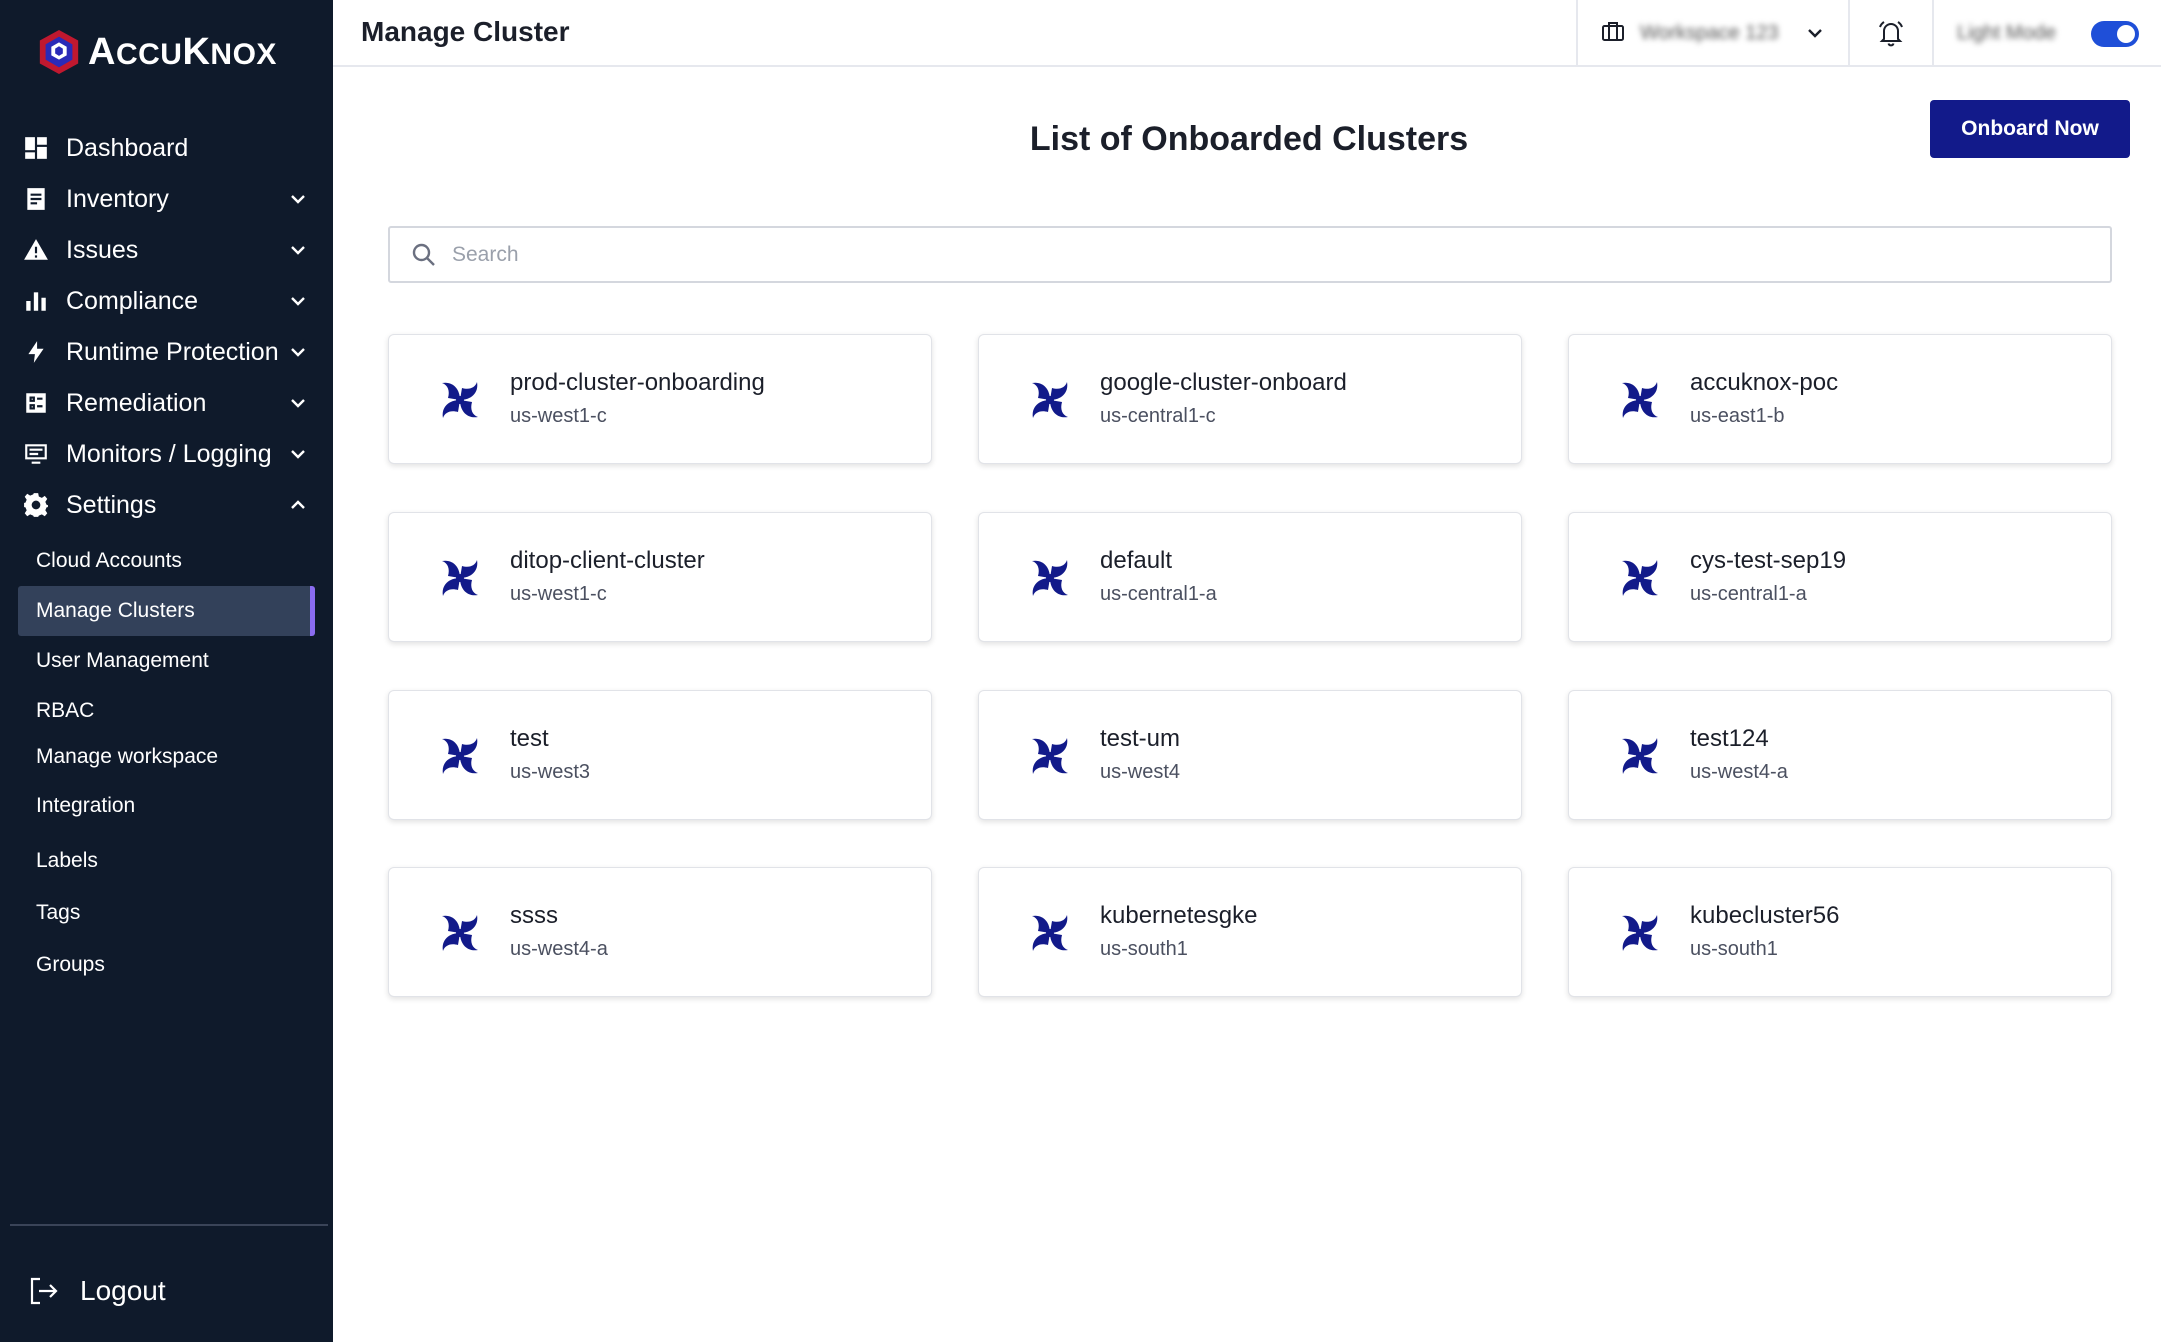 The image size is (2161, 1342). Describe the element at coordinates (1840, 932) in the screenshot. I see `cluster-card: kubecluster56 us-south1` at that location.